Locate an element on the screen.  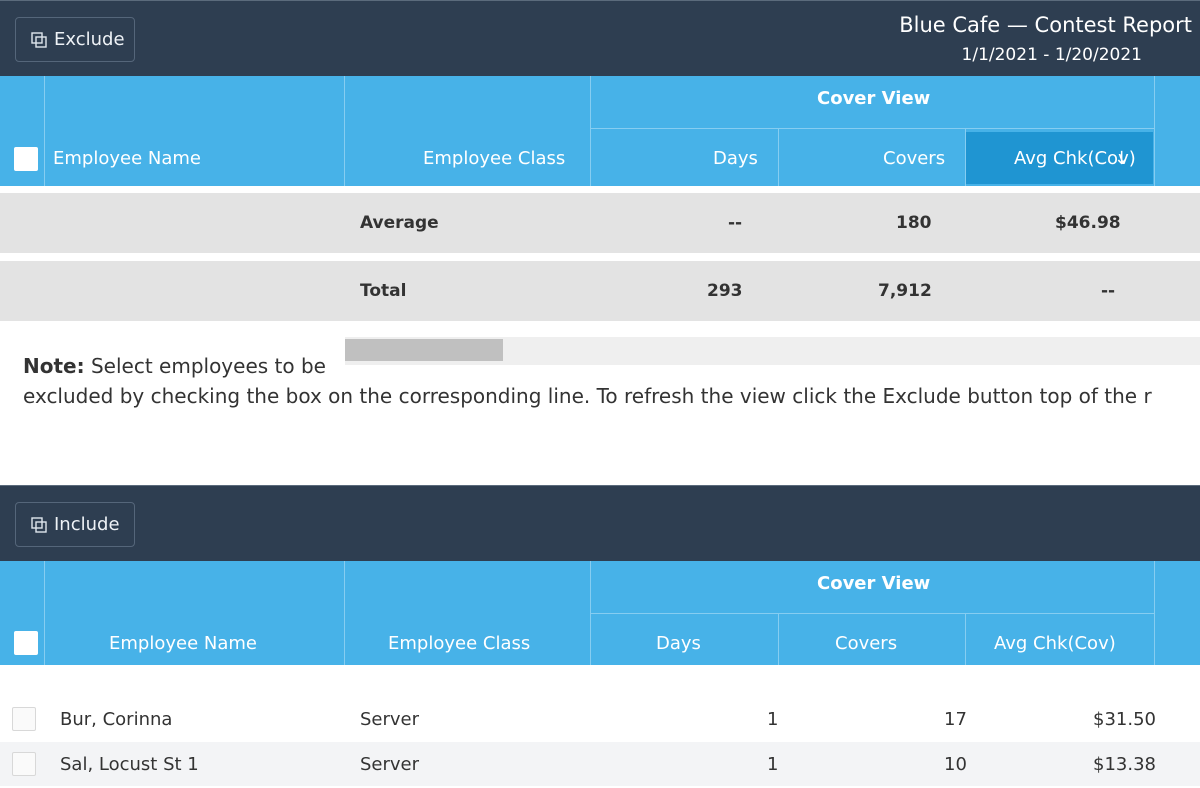
table-row: Sal, Locust St 1 Server 1 10 $13.38 is located at coordinates (600, 764).